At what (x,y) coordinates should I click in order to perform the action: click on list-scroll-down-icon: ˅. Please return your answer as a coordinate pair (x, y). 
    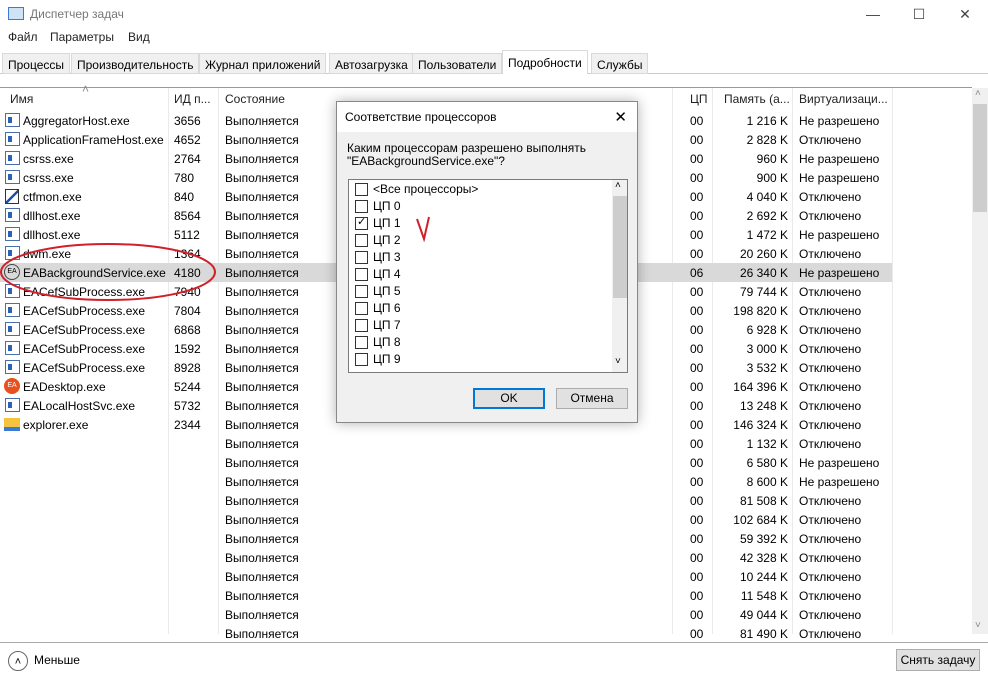
    Looking at the image, I should click on (618, 361).